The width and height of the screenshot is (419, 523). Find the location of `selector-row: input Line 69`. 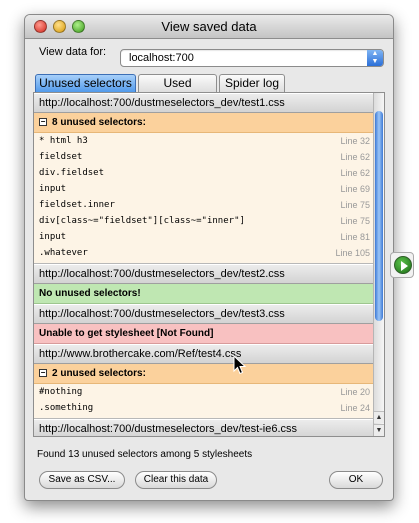

selector-row: input Line 69 is located at coordinates (204, 189).